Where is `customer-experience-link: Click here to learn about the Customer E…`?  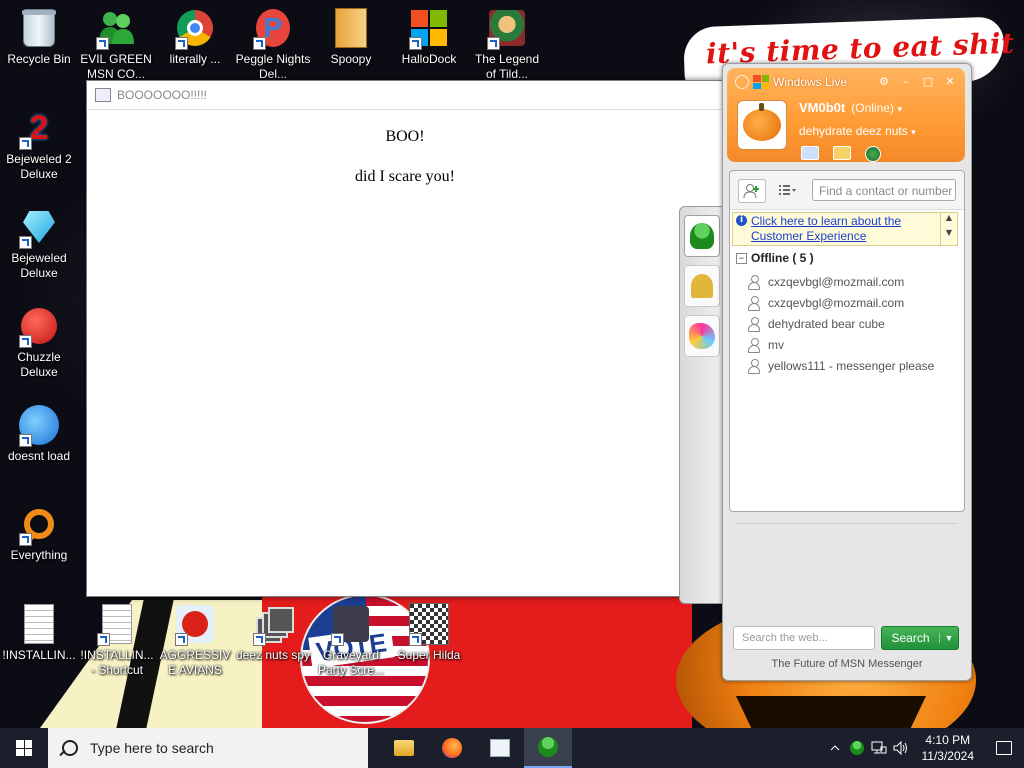
customer-experience-link: Click here to learn about the Customer E… is located at coordinates (843, 229).